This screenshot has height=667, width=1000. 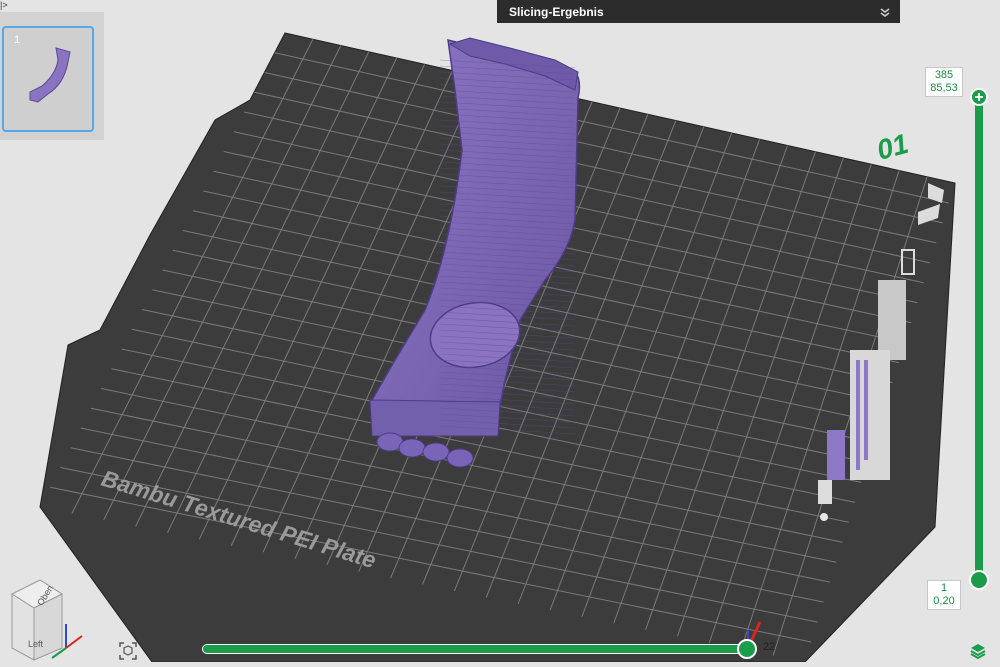 What do you see at coordinates (769, 647) in the screenshot?
I see `move-slider-value: 22` at bounding box center [769, 647].